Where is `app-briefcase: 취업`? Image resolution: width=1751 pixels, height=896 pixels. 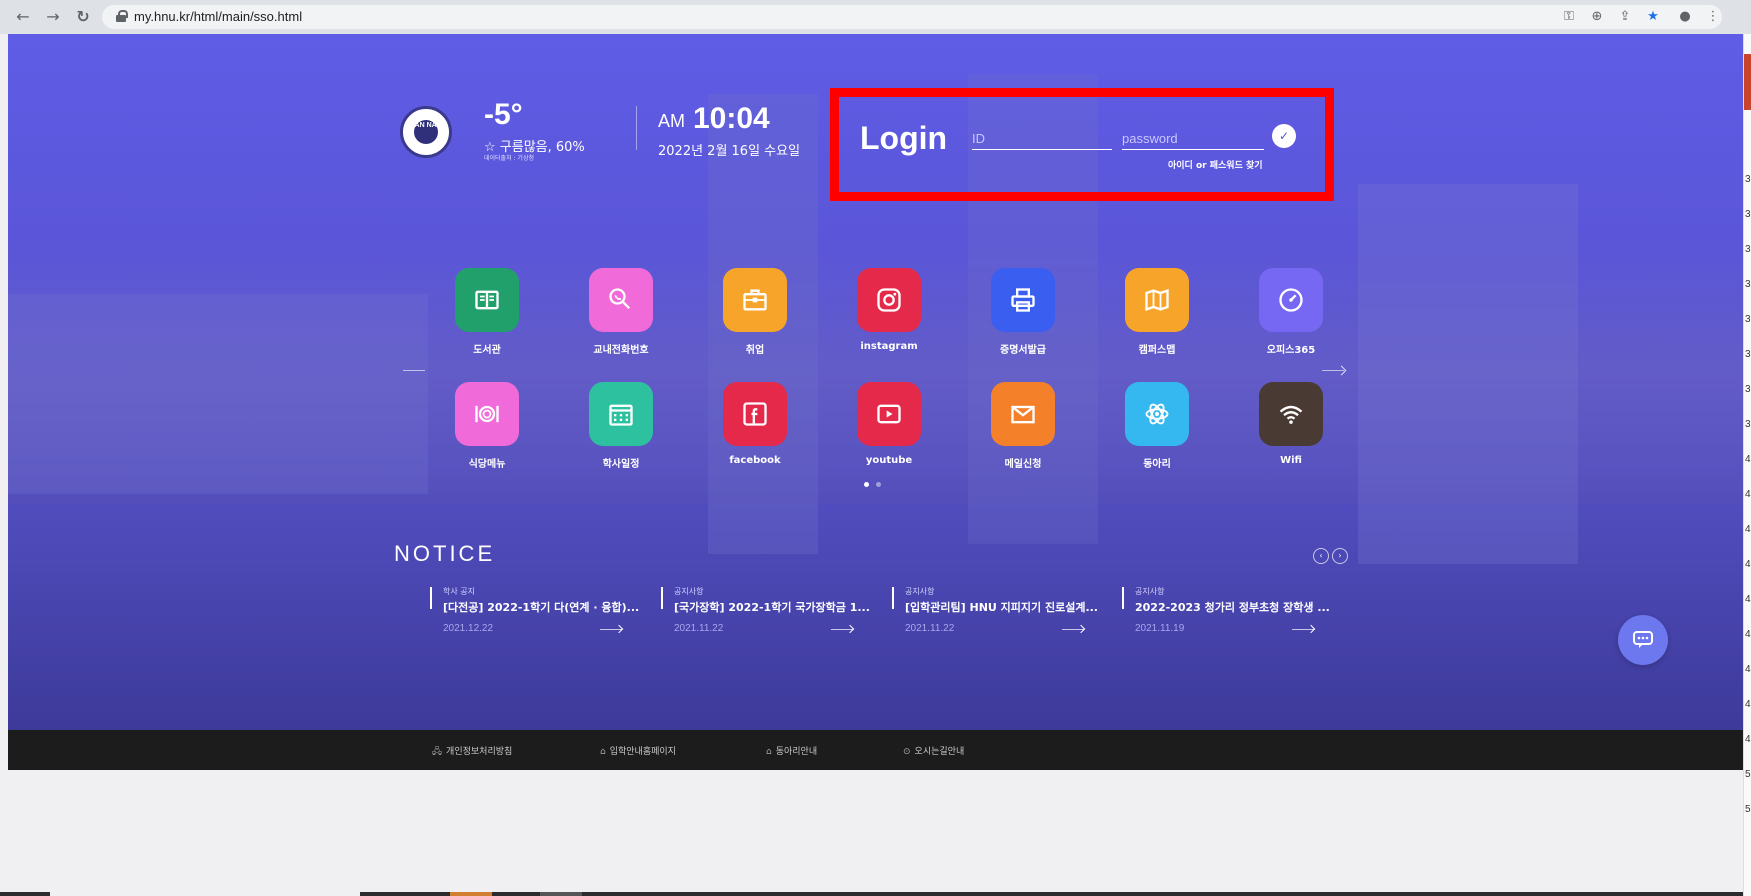 app-briefcase: 취업 is located at coordinates (755, 312).